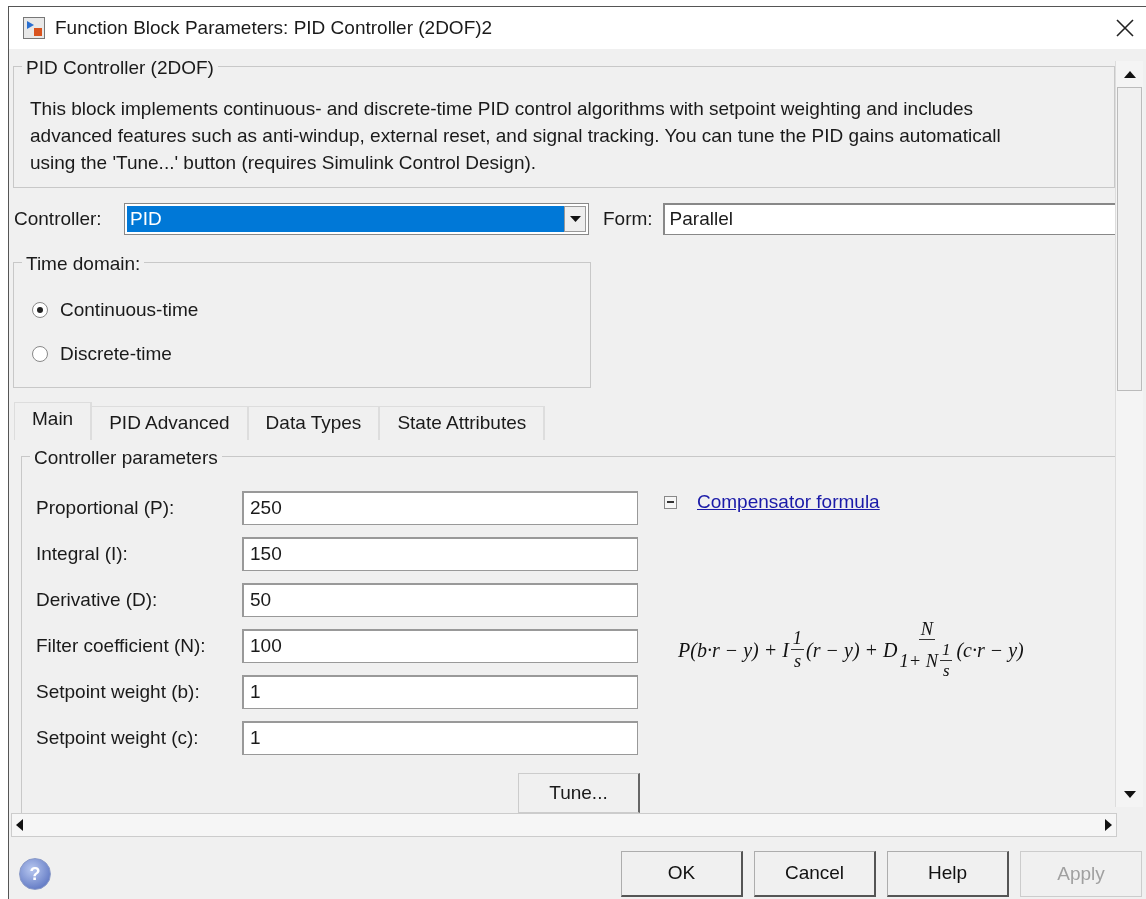  Describe the element at coordinates (1129, 74) in the screenshot. I see `scroll-up-icon` at that location.